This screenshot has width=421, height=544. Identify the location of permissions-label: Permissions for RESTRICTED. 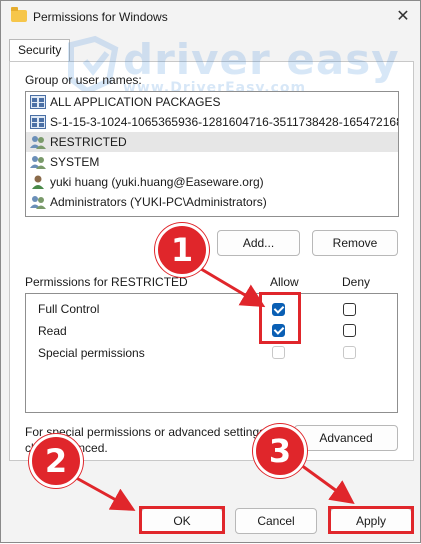
(106, 282).